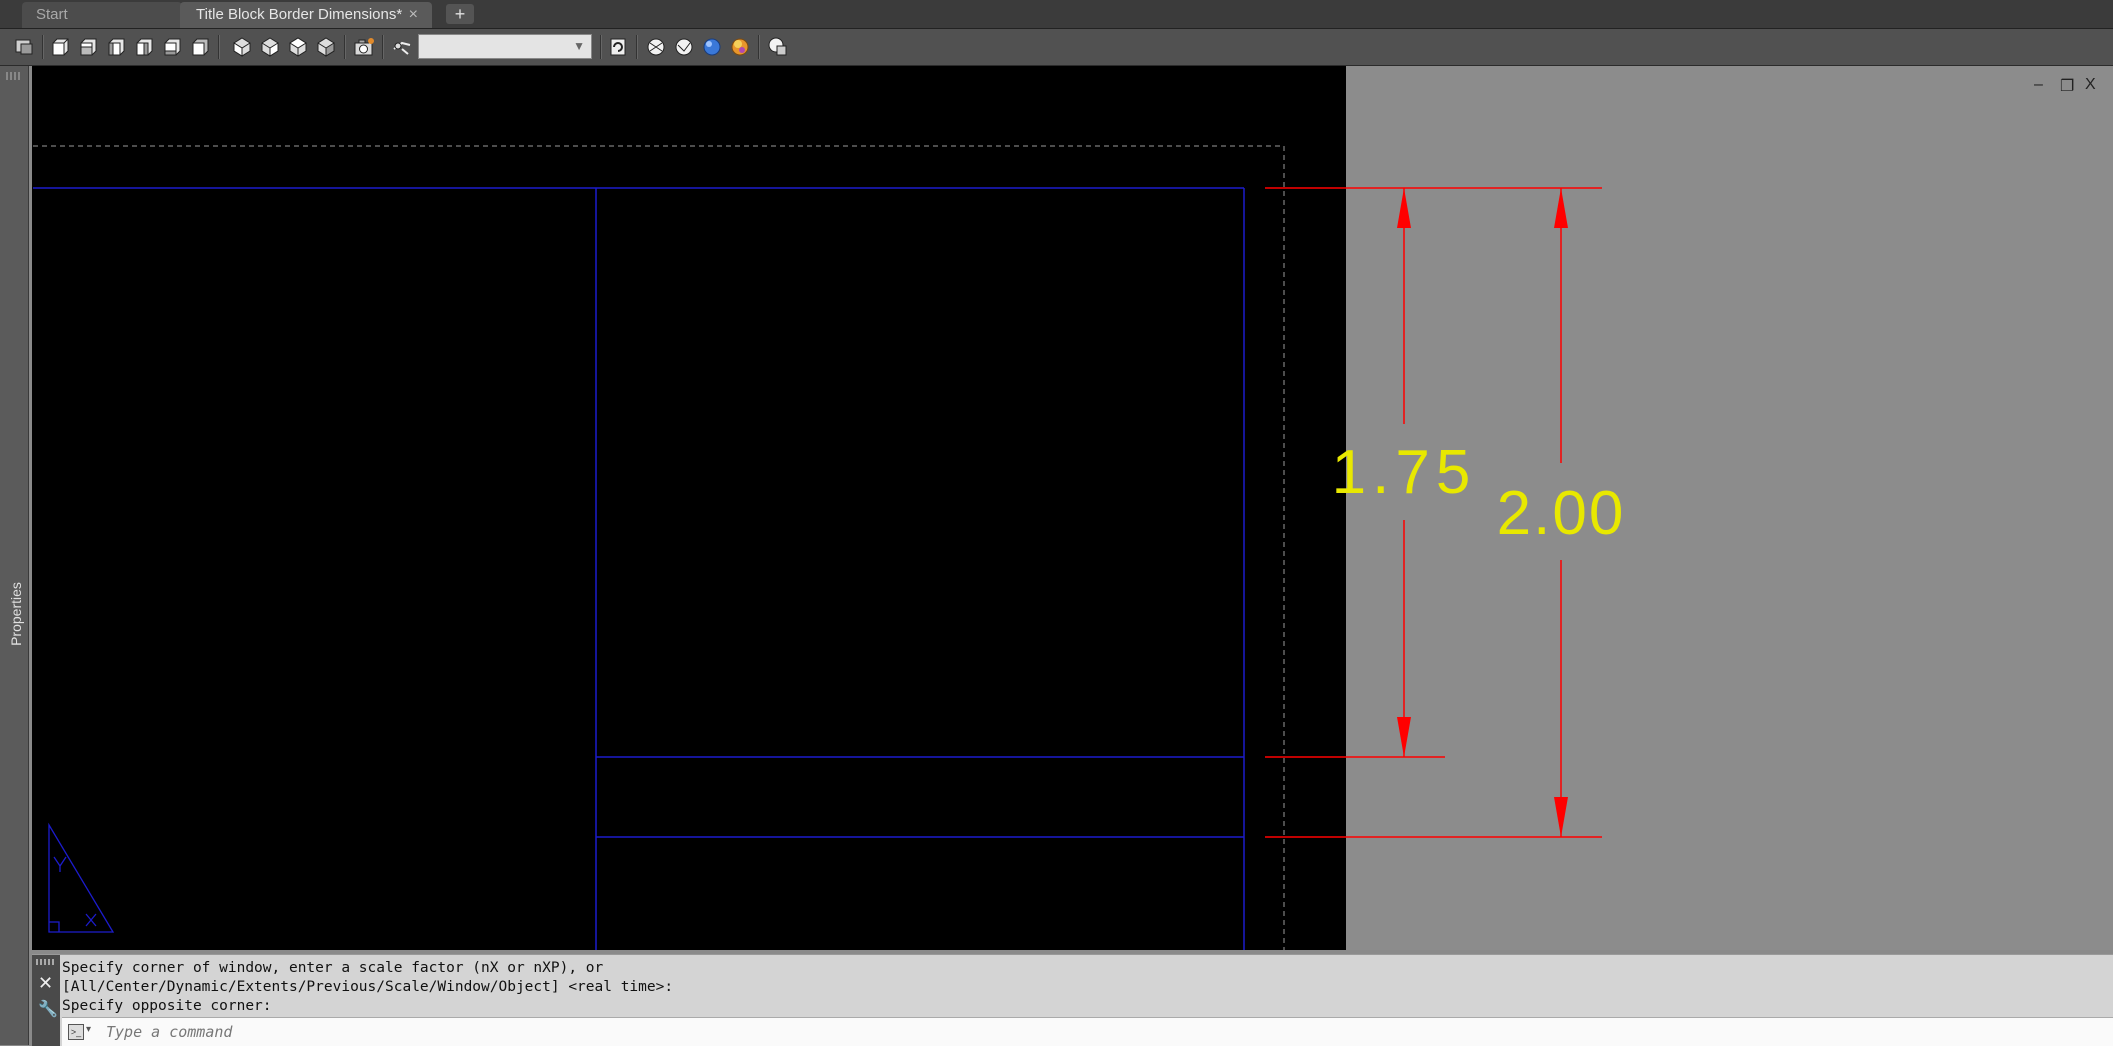 The width and height of the screenshot is (2113, 1046). Describe the element at coordinates (1561, 208) in the screenshot. I see `dim-arrow-2-00-top` at that location.